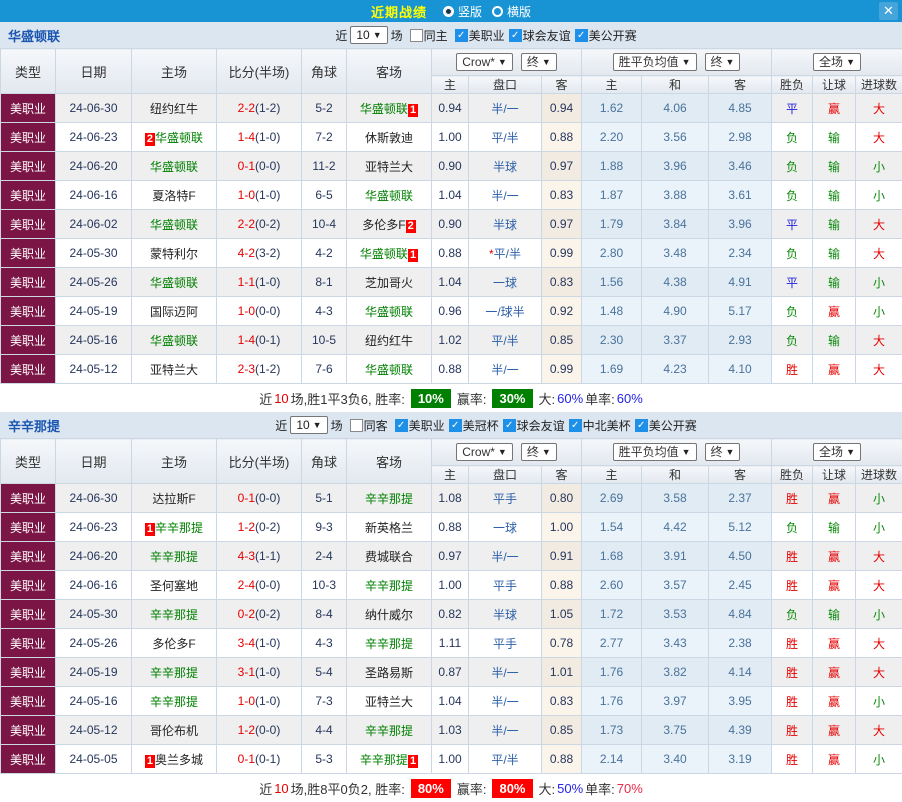 This screenshot has height=802, width=902. I want to click on away-team-cell: 纳什威尔, so click(389, 614).